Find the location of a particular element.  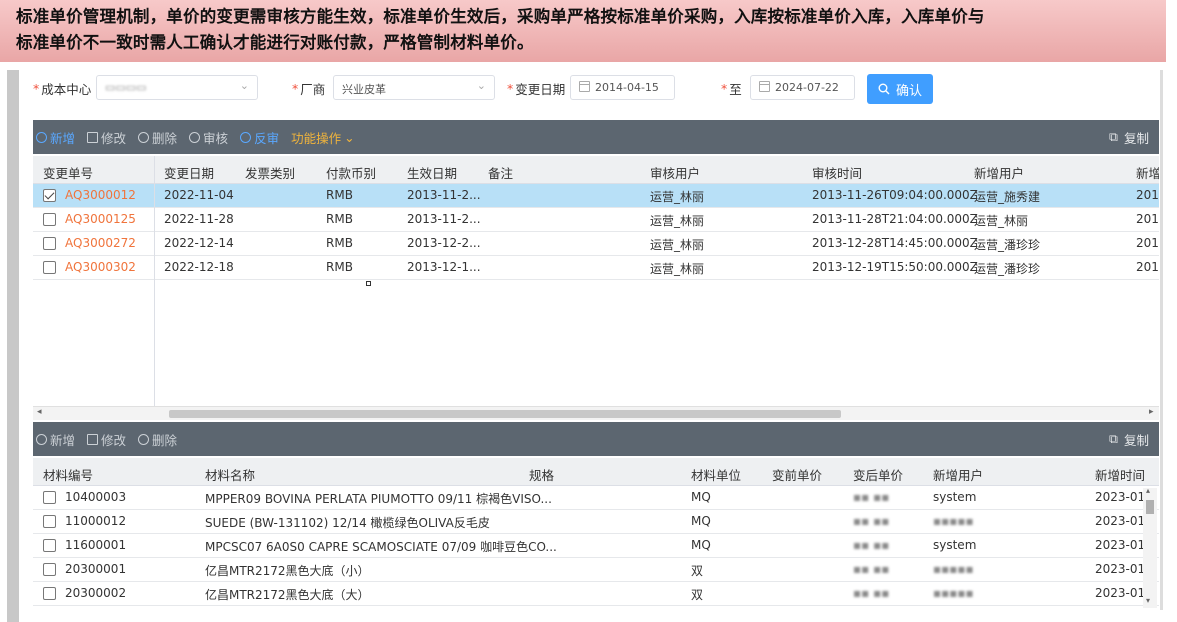

cell-code: 10400003 is located at coordinates (96, 497).